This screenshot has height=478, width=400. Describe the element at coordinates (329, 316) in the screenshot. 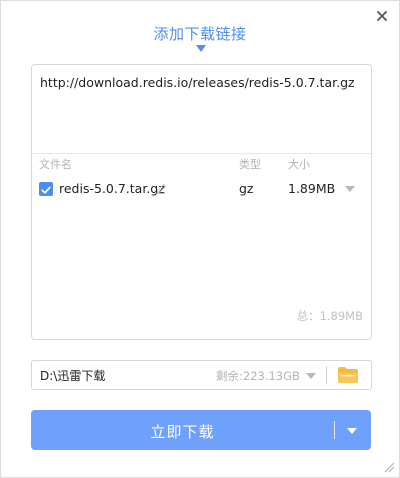

I see `total-size: 总：1.89MB` at that location.